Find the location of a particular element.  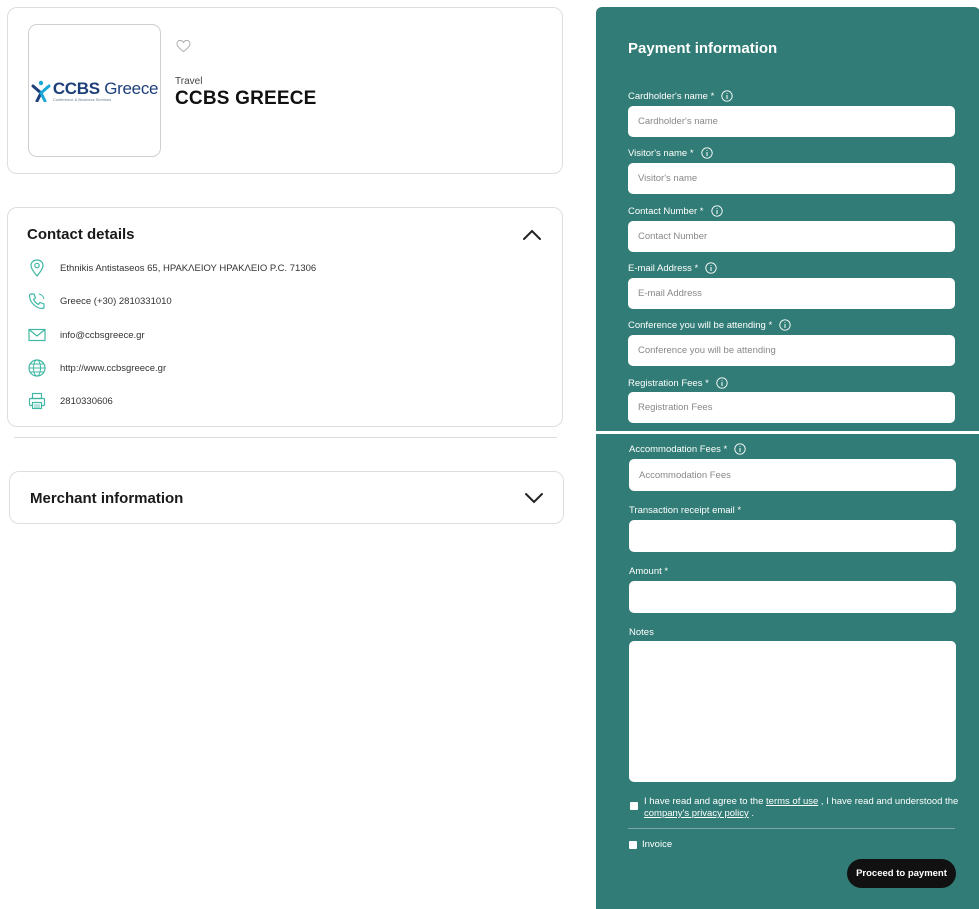

invoice-label: Invoice is located at coordinates (657, 844).